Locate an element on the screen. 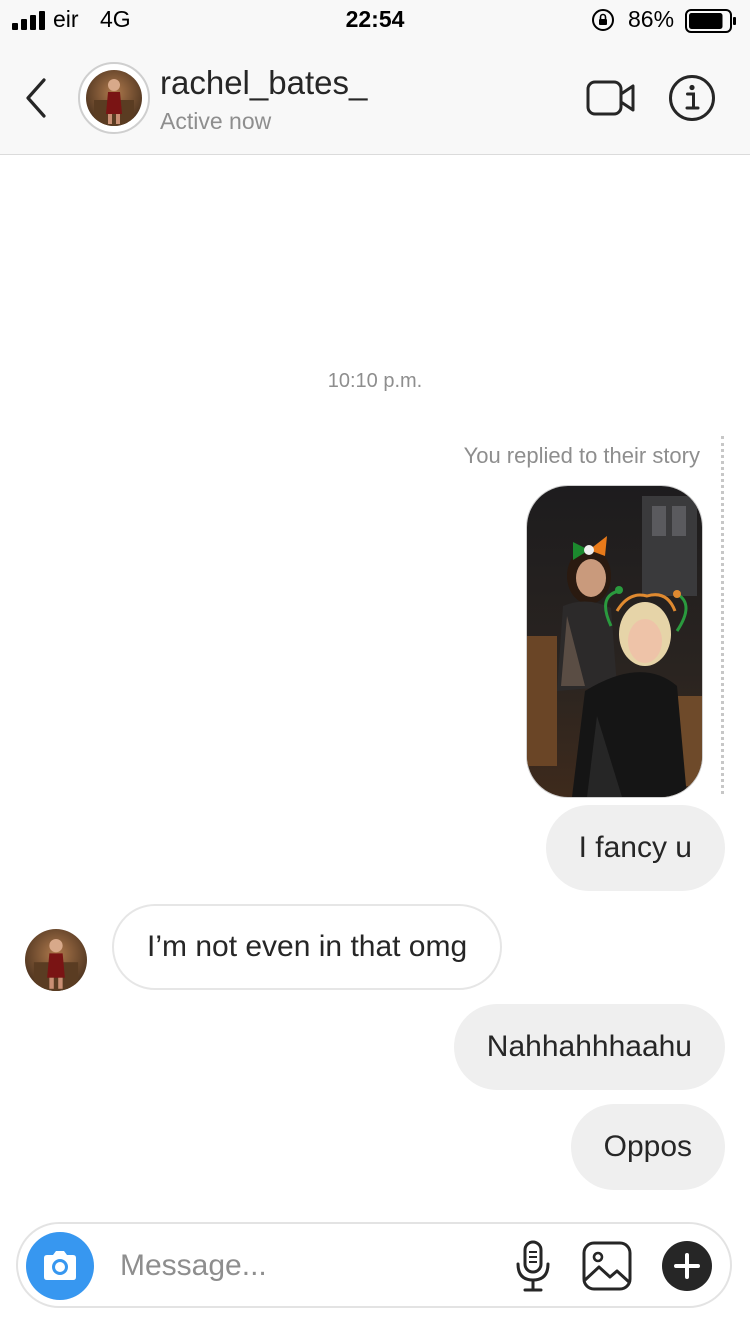 This screenshot has width=750, height=1334. add-button is located at coordinates (687, 1266).